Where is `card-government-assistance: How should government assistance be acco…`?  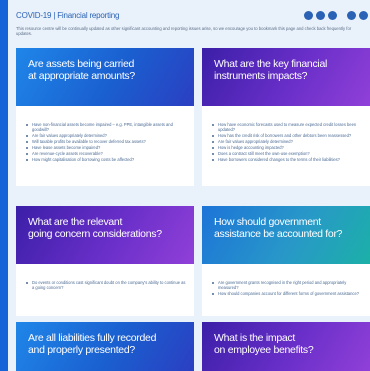 card-government-assistance: How should government assistance be acco… is located at coordinates (286, 261).